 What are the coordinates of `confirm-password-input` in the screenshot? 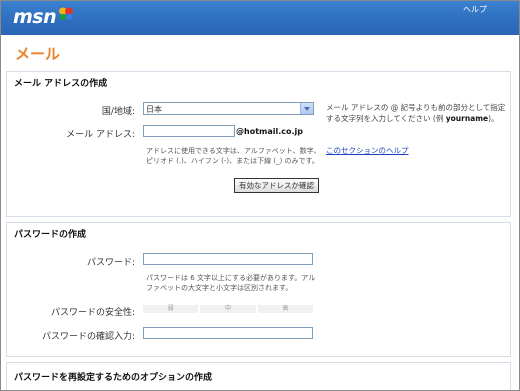 It's located at (228, 333).